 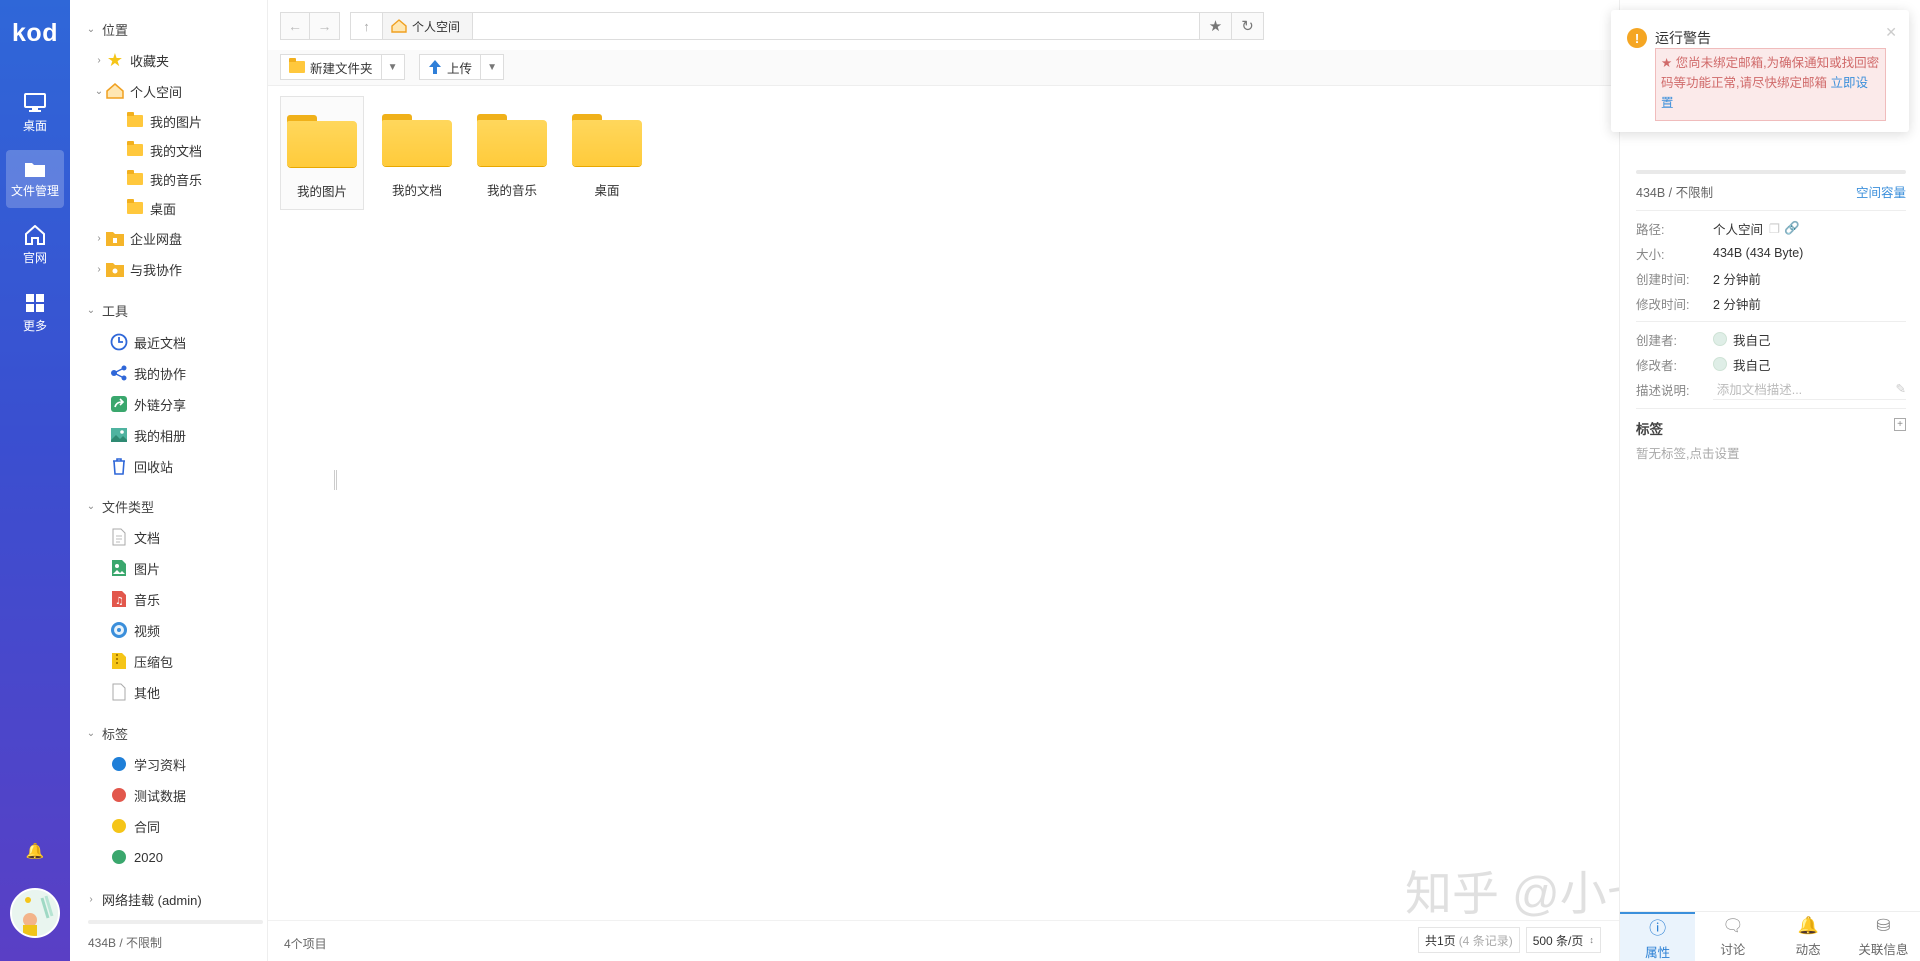 I want to click on tree-item-type-archive: 压缩包, so click(x=141, y=661).